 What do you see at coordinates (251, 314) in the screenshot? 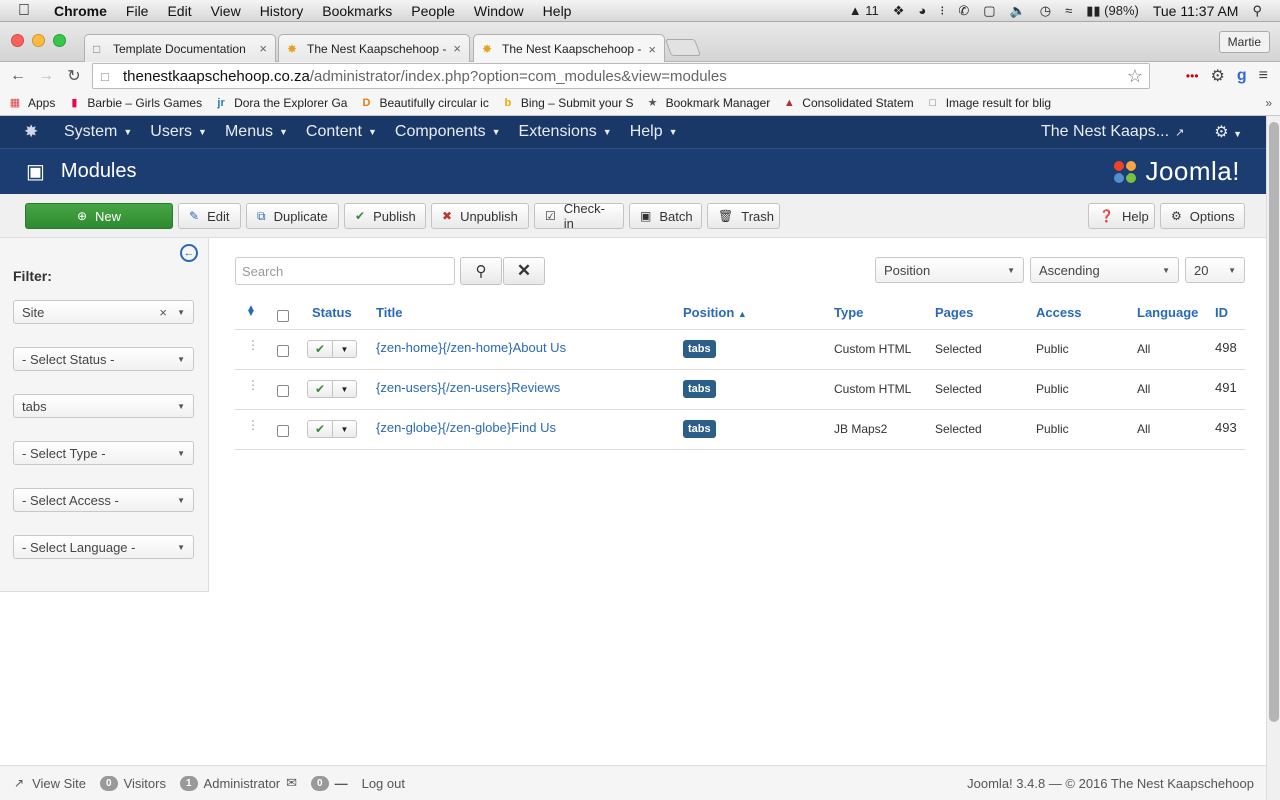
I see `ordering-sort-icon: ▲ ▼` at bounding box center [251, 314].